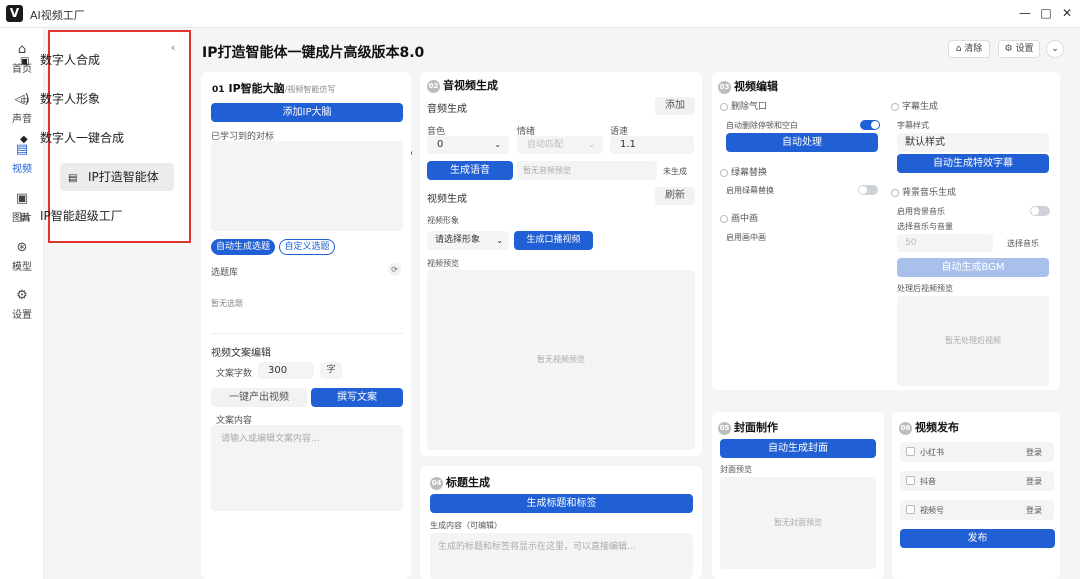 The width and height of the screenshot is (1080, 579). What do you see at coordinates (25, 61) in the screenshot?
I see `compose-icon: ▣` at bounding box center [25, 61].